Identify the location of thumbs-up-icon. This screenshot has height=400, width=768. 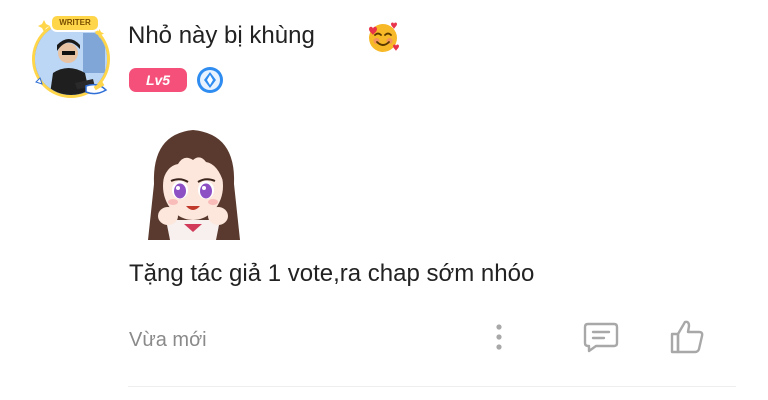
(687, 337).